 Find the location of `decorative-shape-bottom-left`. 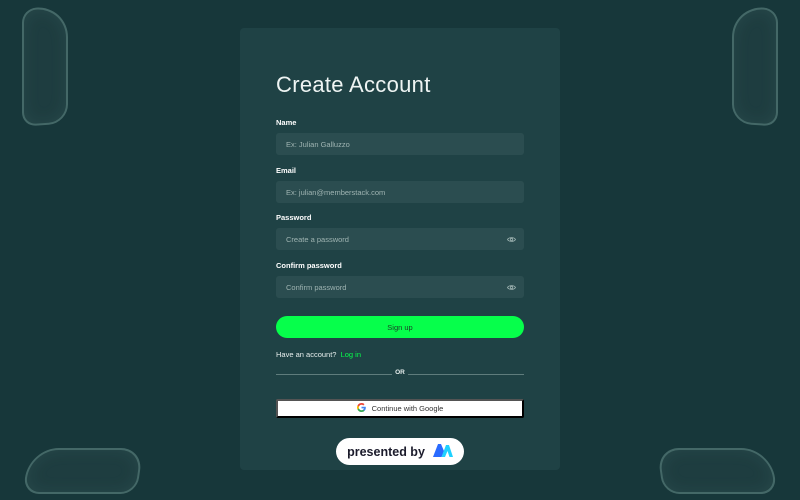

decorative-shape-bottom-left is located at coordinates (83, 471).